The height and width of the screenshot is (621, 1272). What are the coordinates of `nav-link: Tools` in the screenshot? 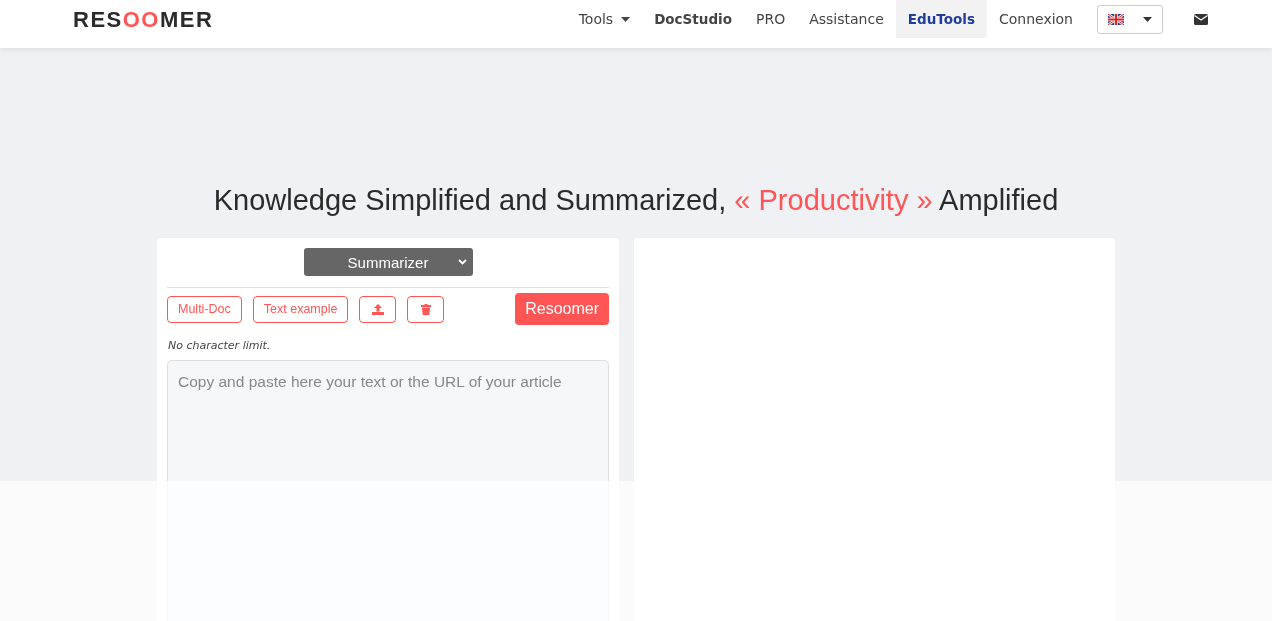 It's located at (604, 19).